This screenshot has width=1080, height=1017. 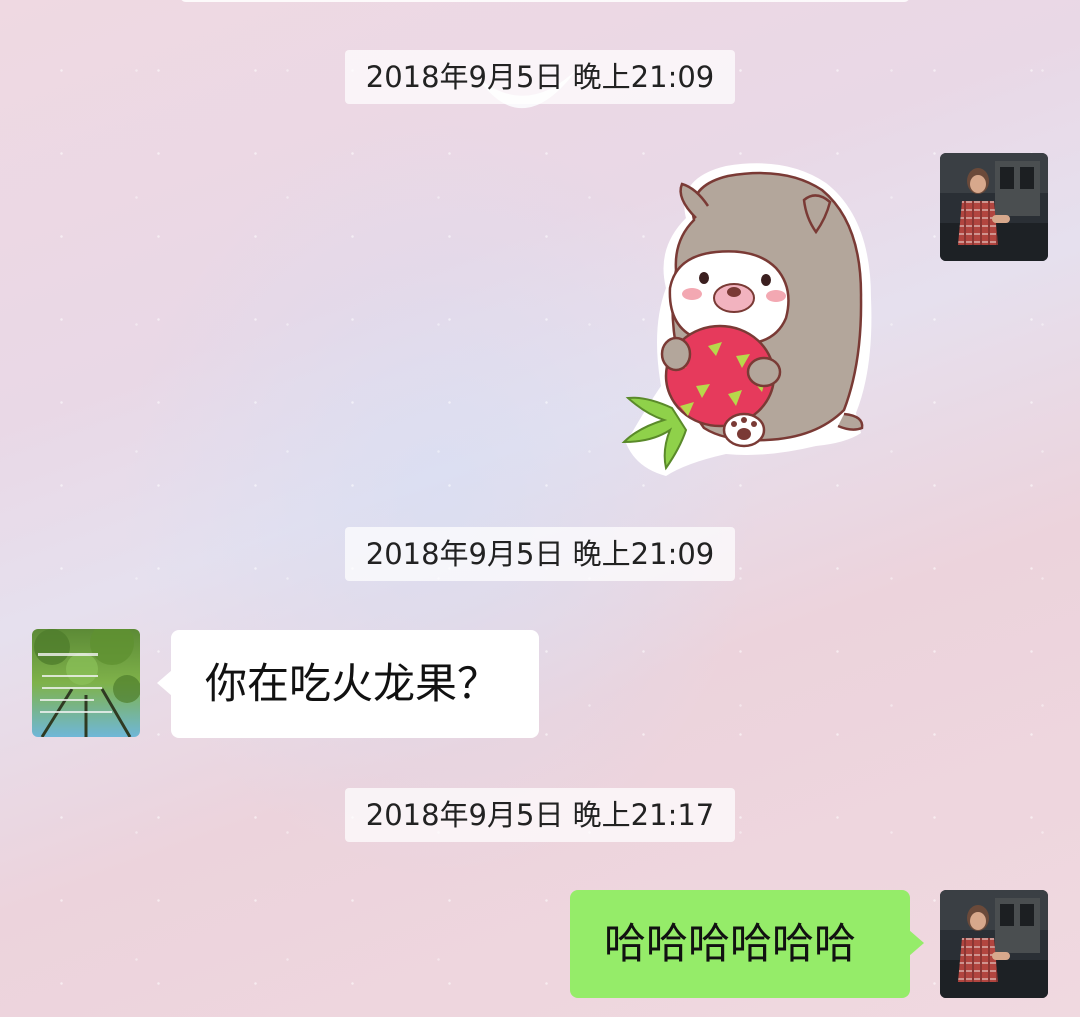 I want to click on previous-message-edge, so click(x=545, y=1).